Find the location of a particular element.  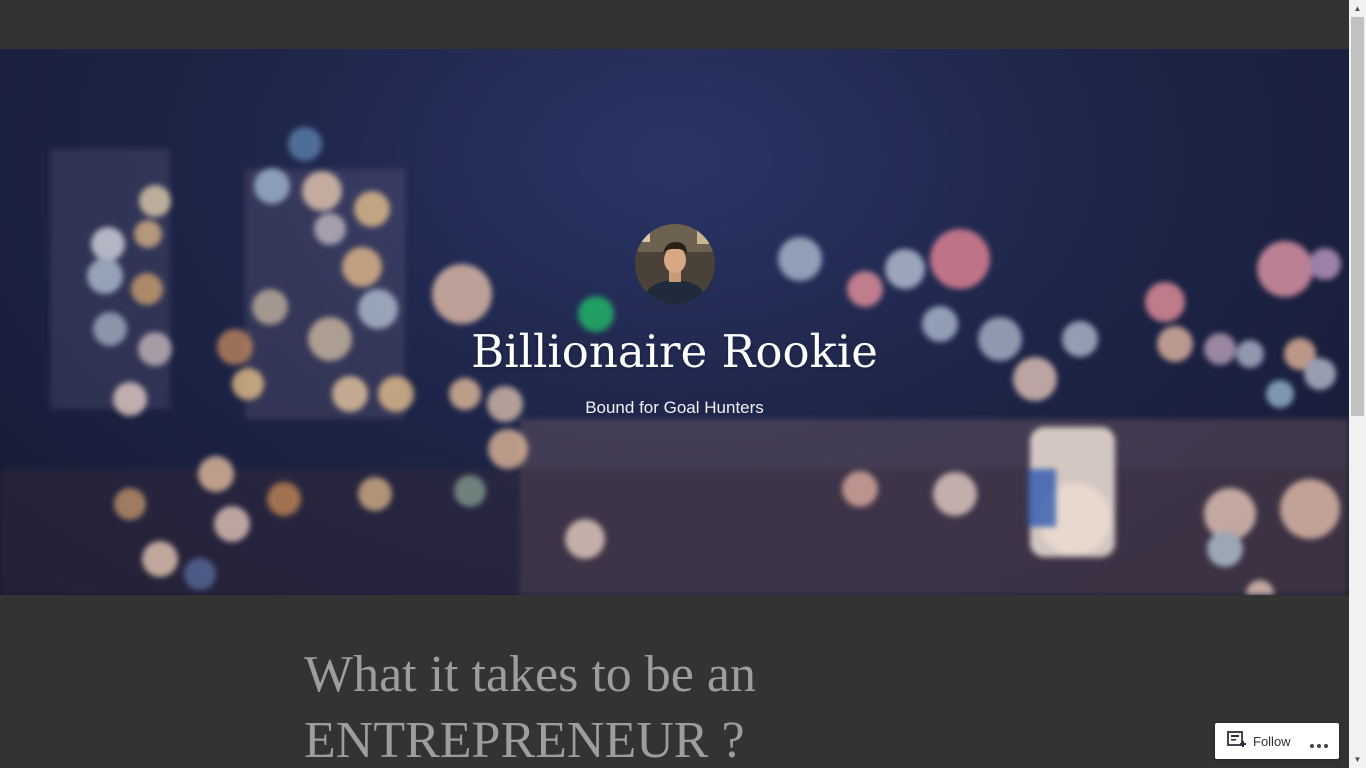

follow-button: Follow is located at coordinates (1259, 741).